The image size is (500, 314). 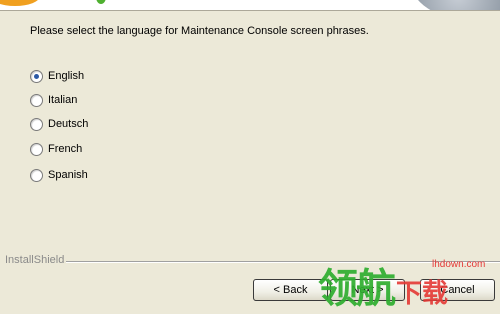 What do you see at coordinates (455, 5) in the screenshot?
I see `banner-disc-graphic` at bounding box center [455, 5].